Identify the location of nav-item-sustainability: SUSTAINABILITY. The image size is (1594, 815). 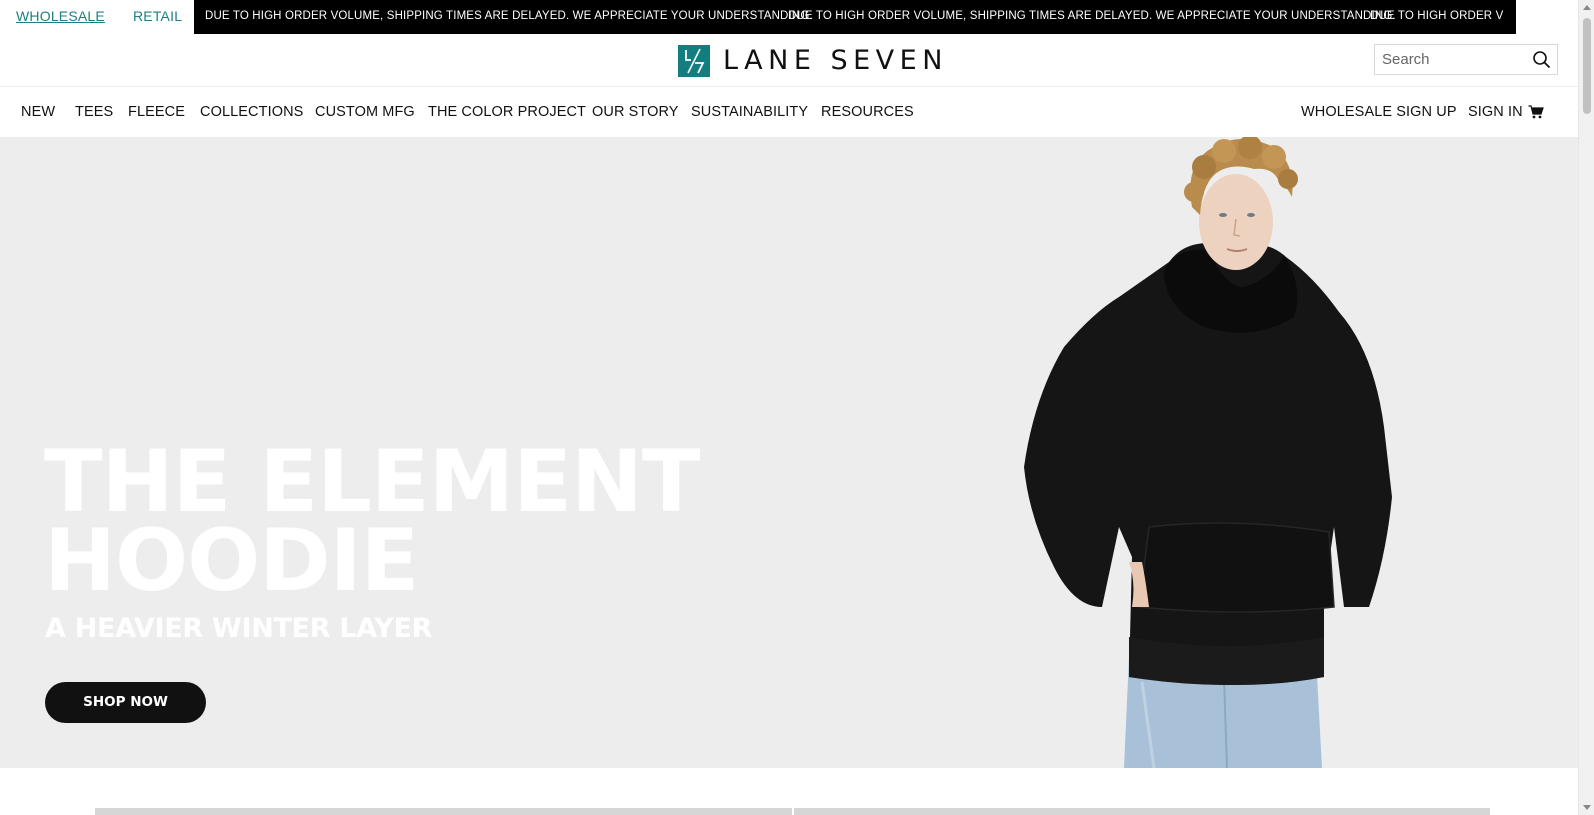
(749, 112).